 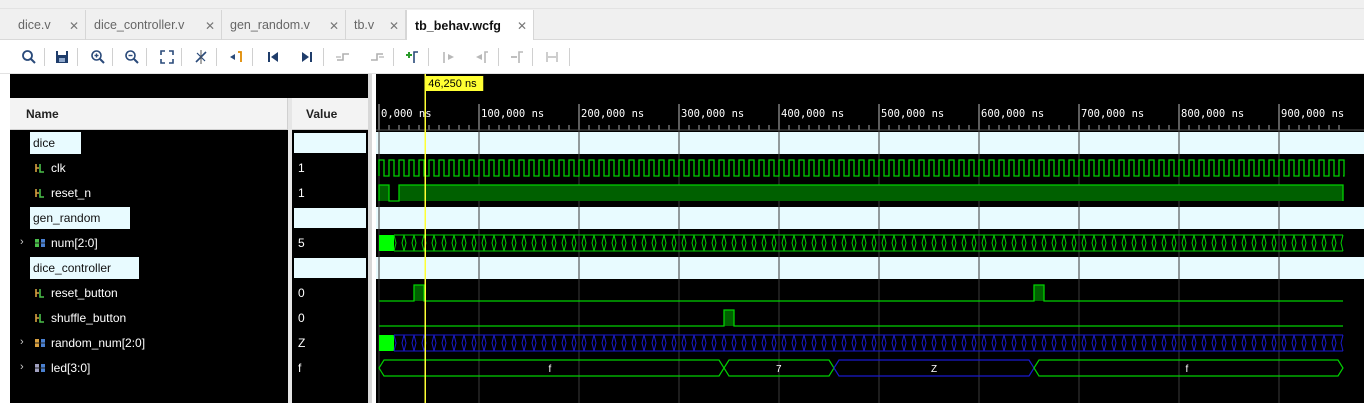 What do you see at coordinates (301, 192) in the screenshot?
I see `value-reset-n: 1` at bounding box center [301, 192].